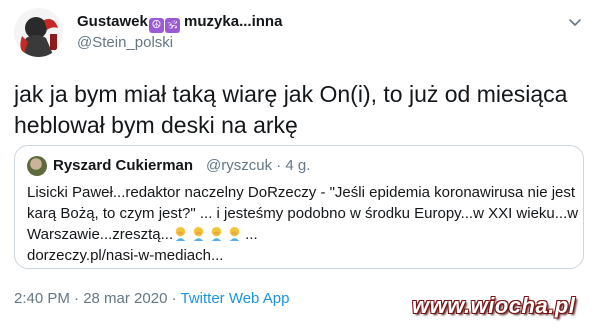 The width and height of the screenshot is (597, 331). Describe the element at coordinates (125, 42) in the screenshot. I see `author-handle: @Stein_polski` at that location.